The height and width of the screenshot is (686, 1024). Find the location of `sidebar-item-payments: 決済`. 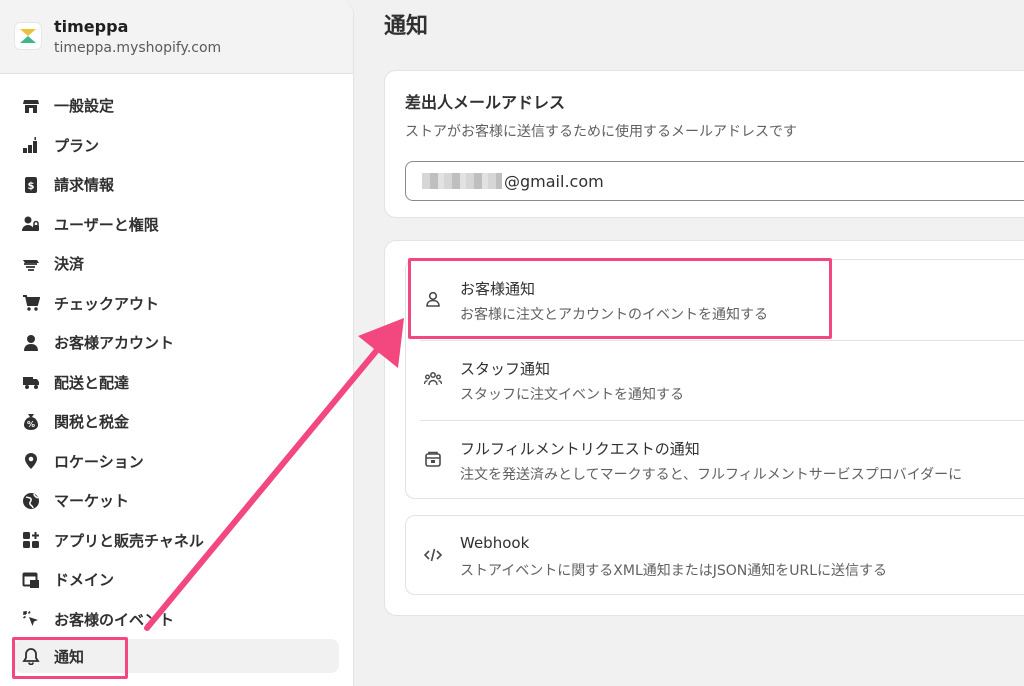

sidebar-item-payments: 決済 is located at coordinates (176, 264).